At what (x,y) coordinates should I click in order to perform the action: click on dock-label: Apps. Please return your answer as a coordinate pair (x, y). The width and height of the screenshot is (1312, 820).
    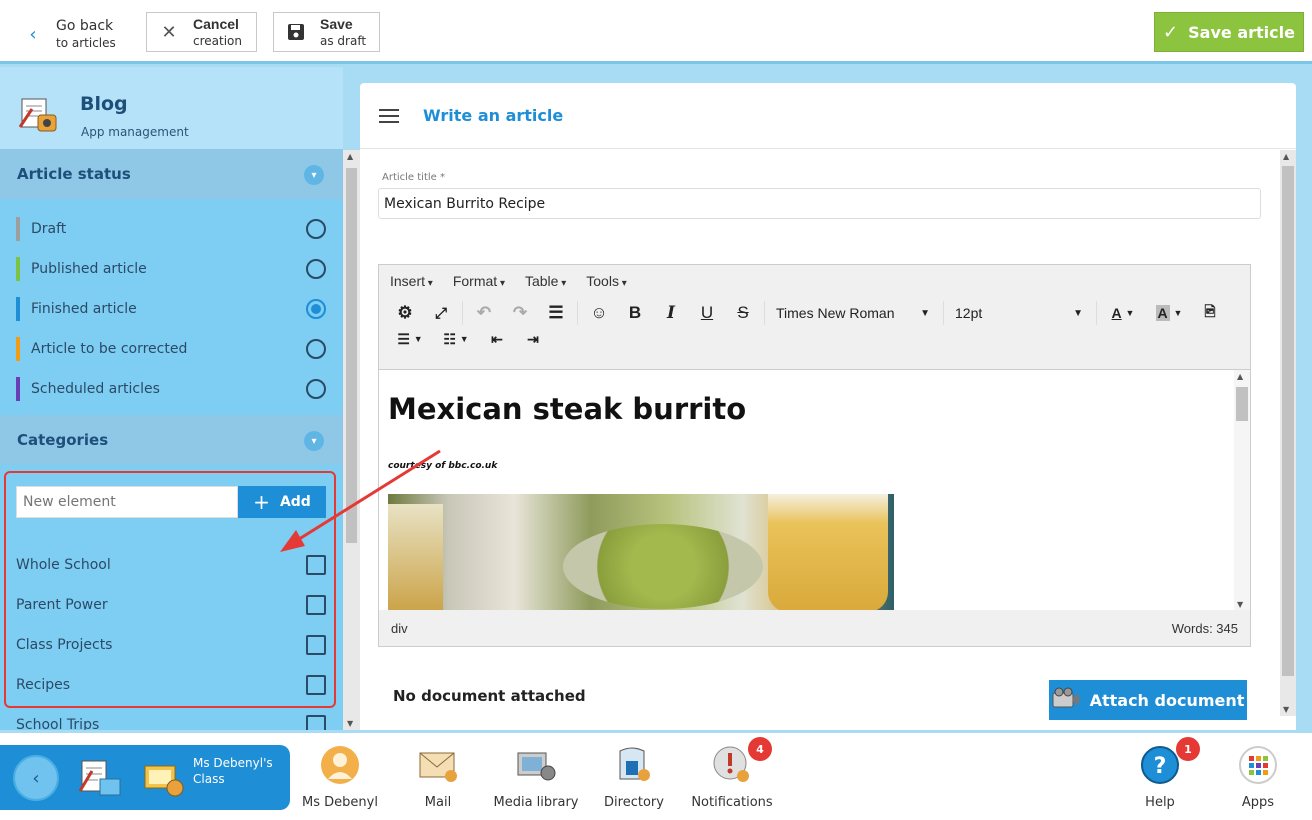
    Looking at the image, I should click on (1258, 802).